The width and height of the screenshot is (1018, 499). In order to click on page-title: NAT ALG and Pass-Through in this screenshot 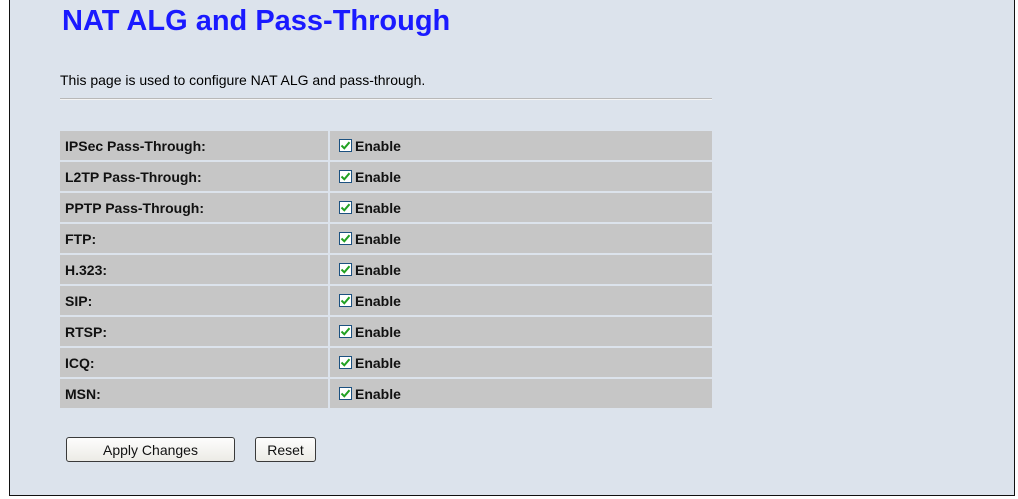, I will do `click(256, 21)`.